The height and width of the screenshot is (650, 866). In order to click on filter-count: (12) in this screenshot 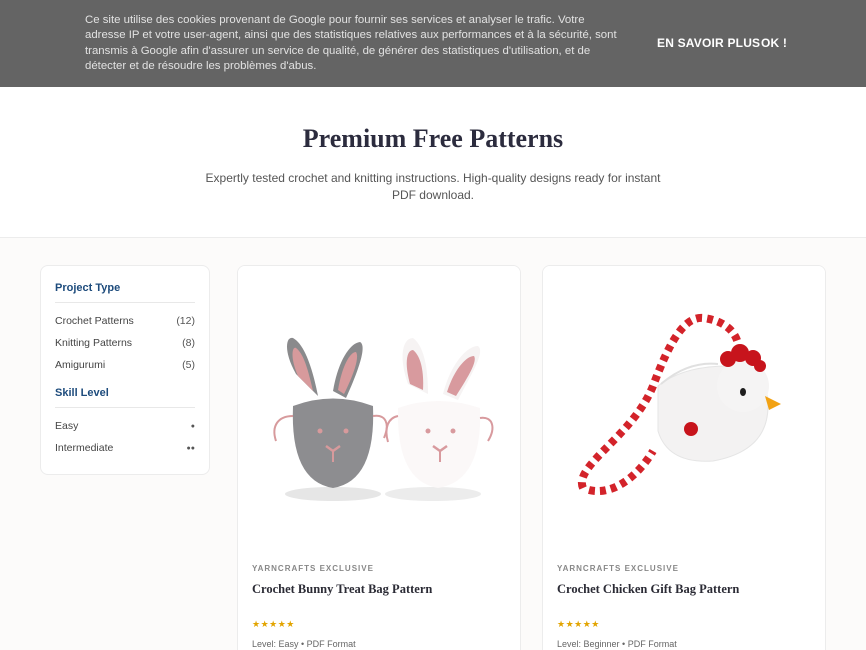, I will do `click(185, 321)`.